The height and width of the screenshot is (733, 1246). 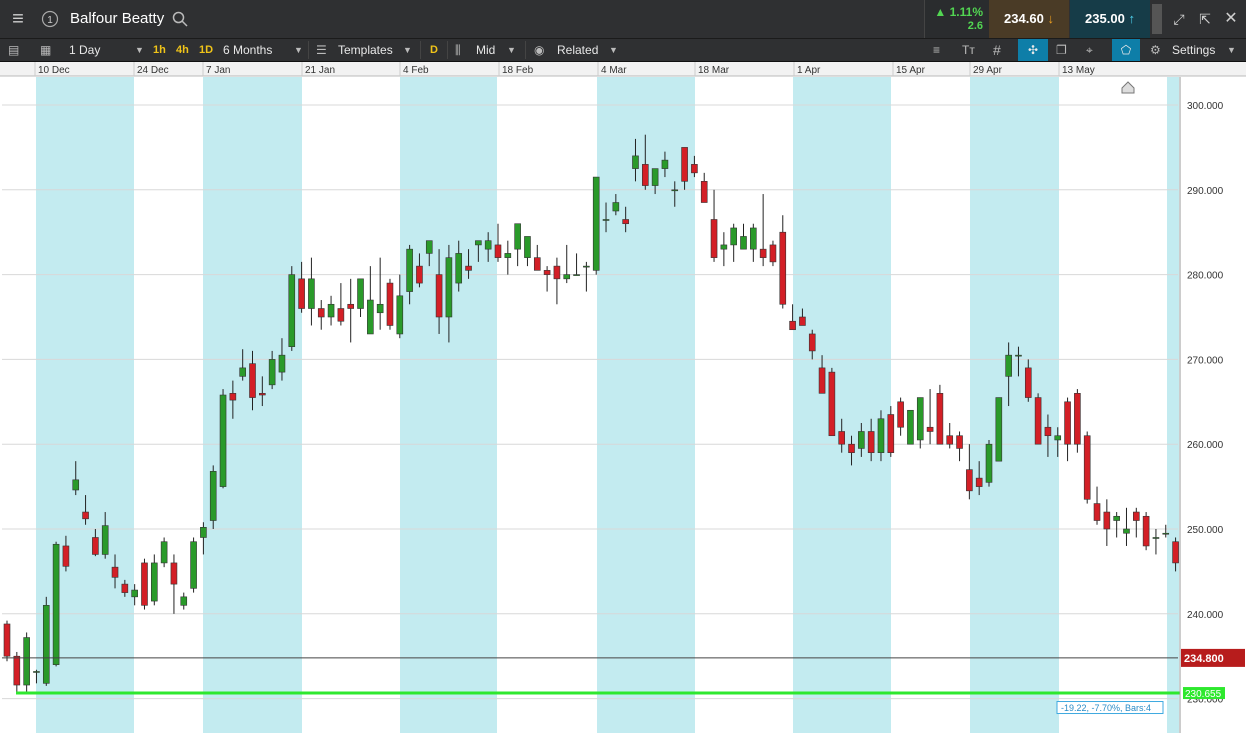 I want to click on mode-d-button: D, so click(x=434, y=50).